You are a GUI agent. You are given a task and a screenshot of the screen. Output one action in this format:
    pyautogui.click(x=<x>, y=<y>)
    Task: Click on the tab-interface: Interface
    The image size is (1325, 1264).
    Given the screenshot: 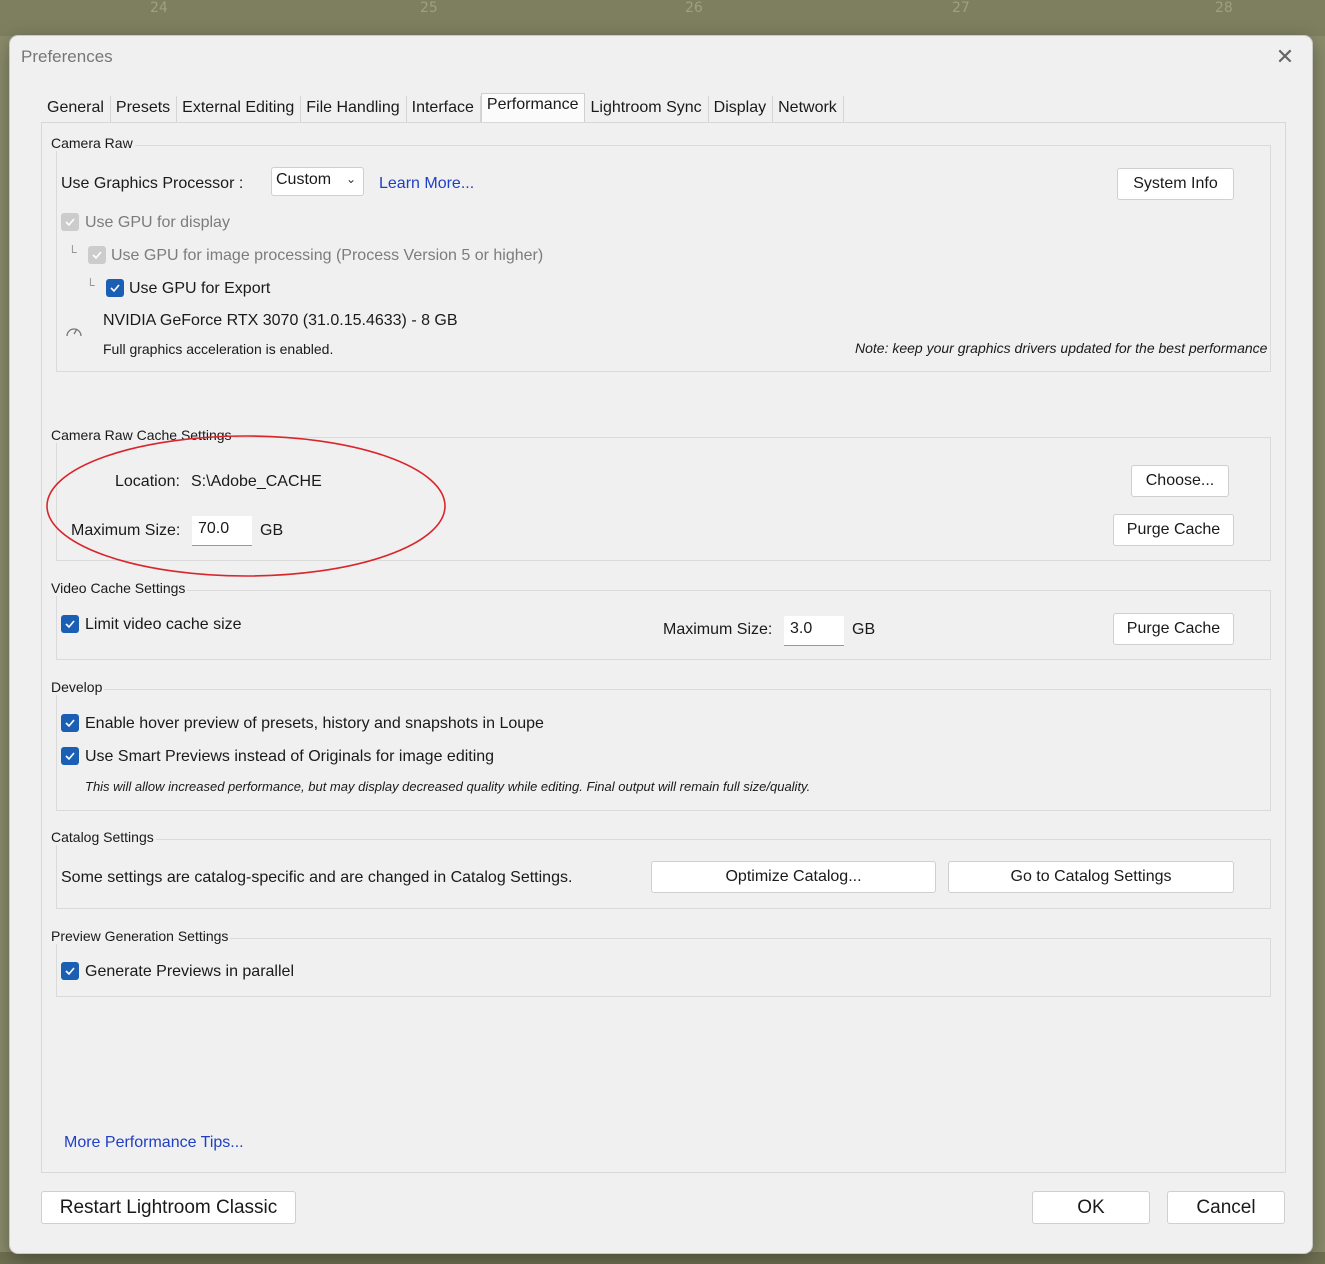 What is the action you would take?
    pyautogui.click(x=443, y=109)
    